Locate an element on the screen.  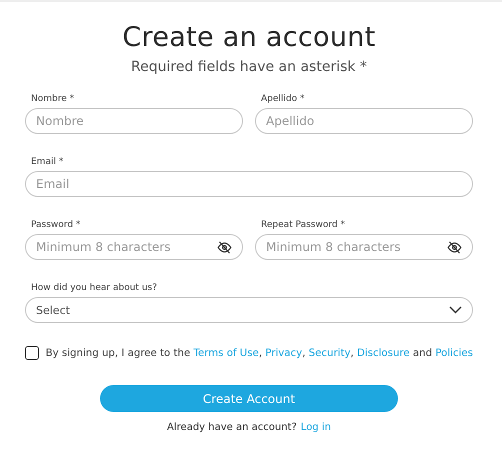
field-label: Email * is located at coordinates (47, 162).